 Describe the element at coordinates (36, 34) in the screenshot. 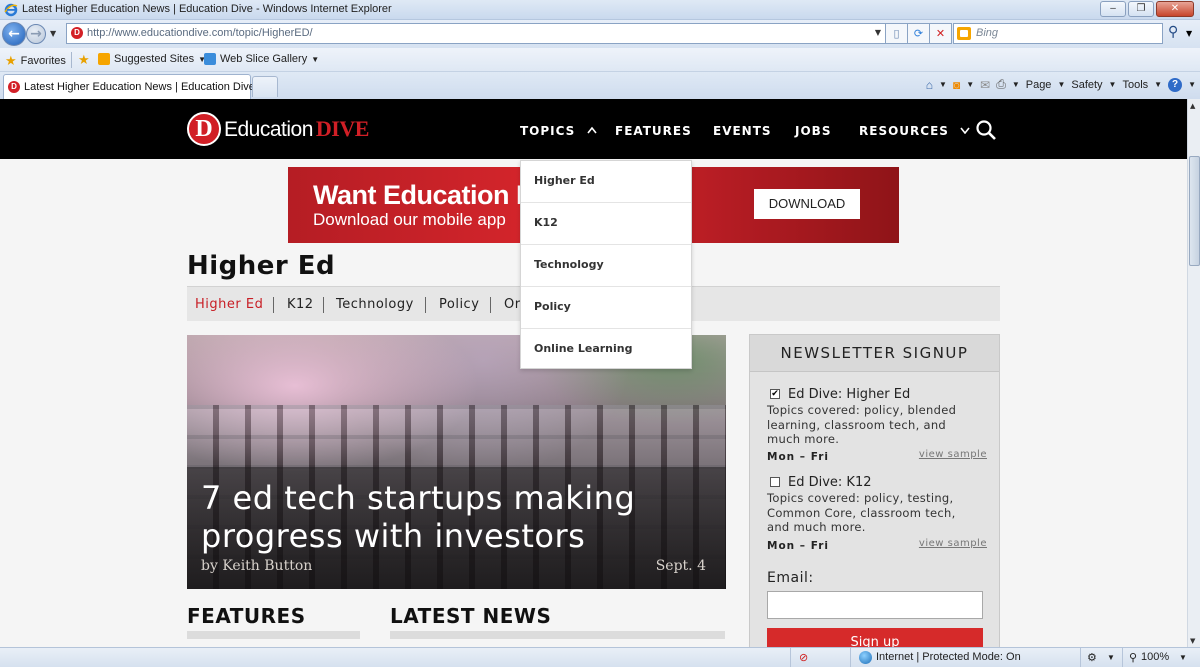

I see `forward-button: →` at that location.